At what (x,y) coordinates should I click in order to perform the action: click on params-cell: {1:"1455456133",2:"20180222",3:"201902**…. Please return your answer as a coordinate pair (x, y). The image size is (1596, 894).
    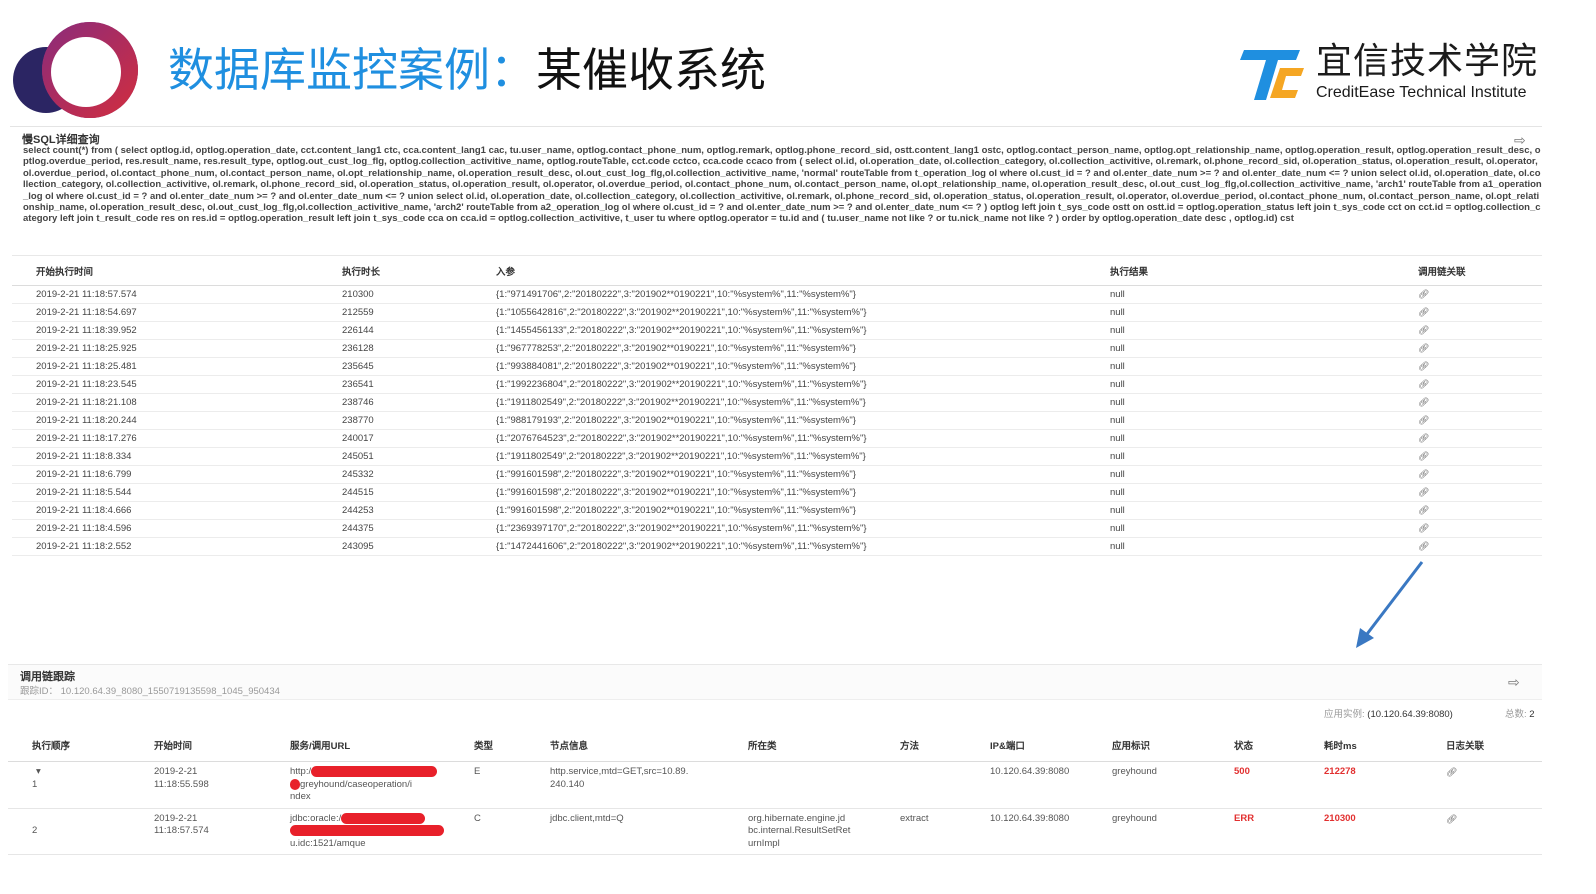
    Looking at the image, I should click on (779, 330).